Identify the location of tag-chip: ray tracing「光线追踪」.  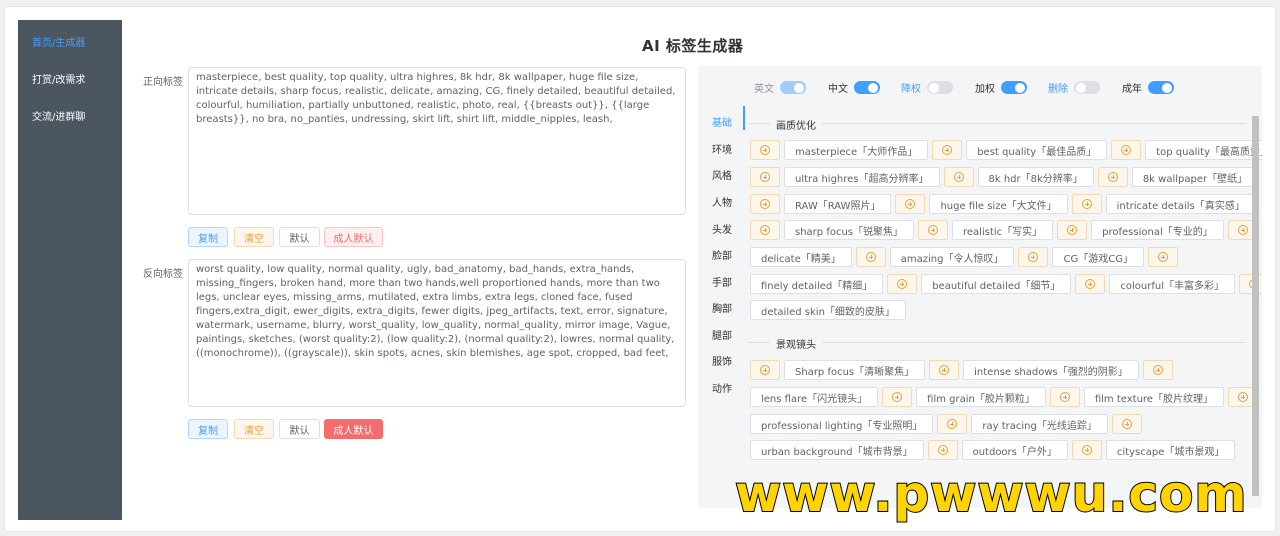
(1039, 424).